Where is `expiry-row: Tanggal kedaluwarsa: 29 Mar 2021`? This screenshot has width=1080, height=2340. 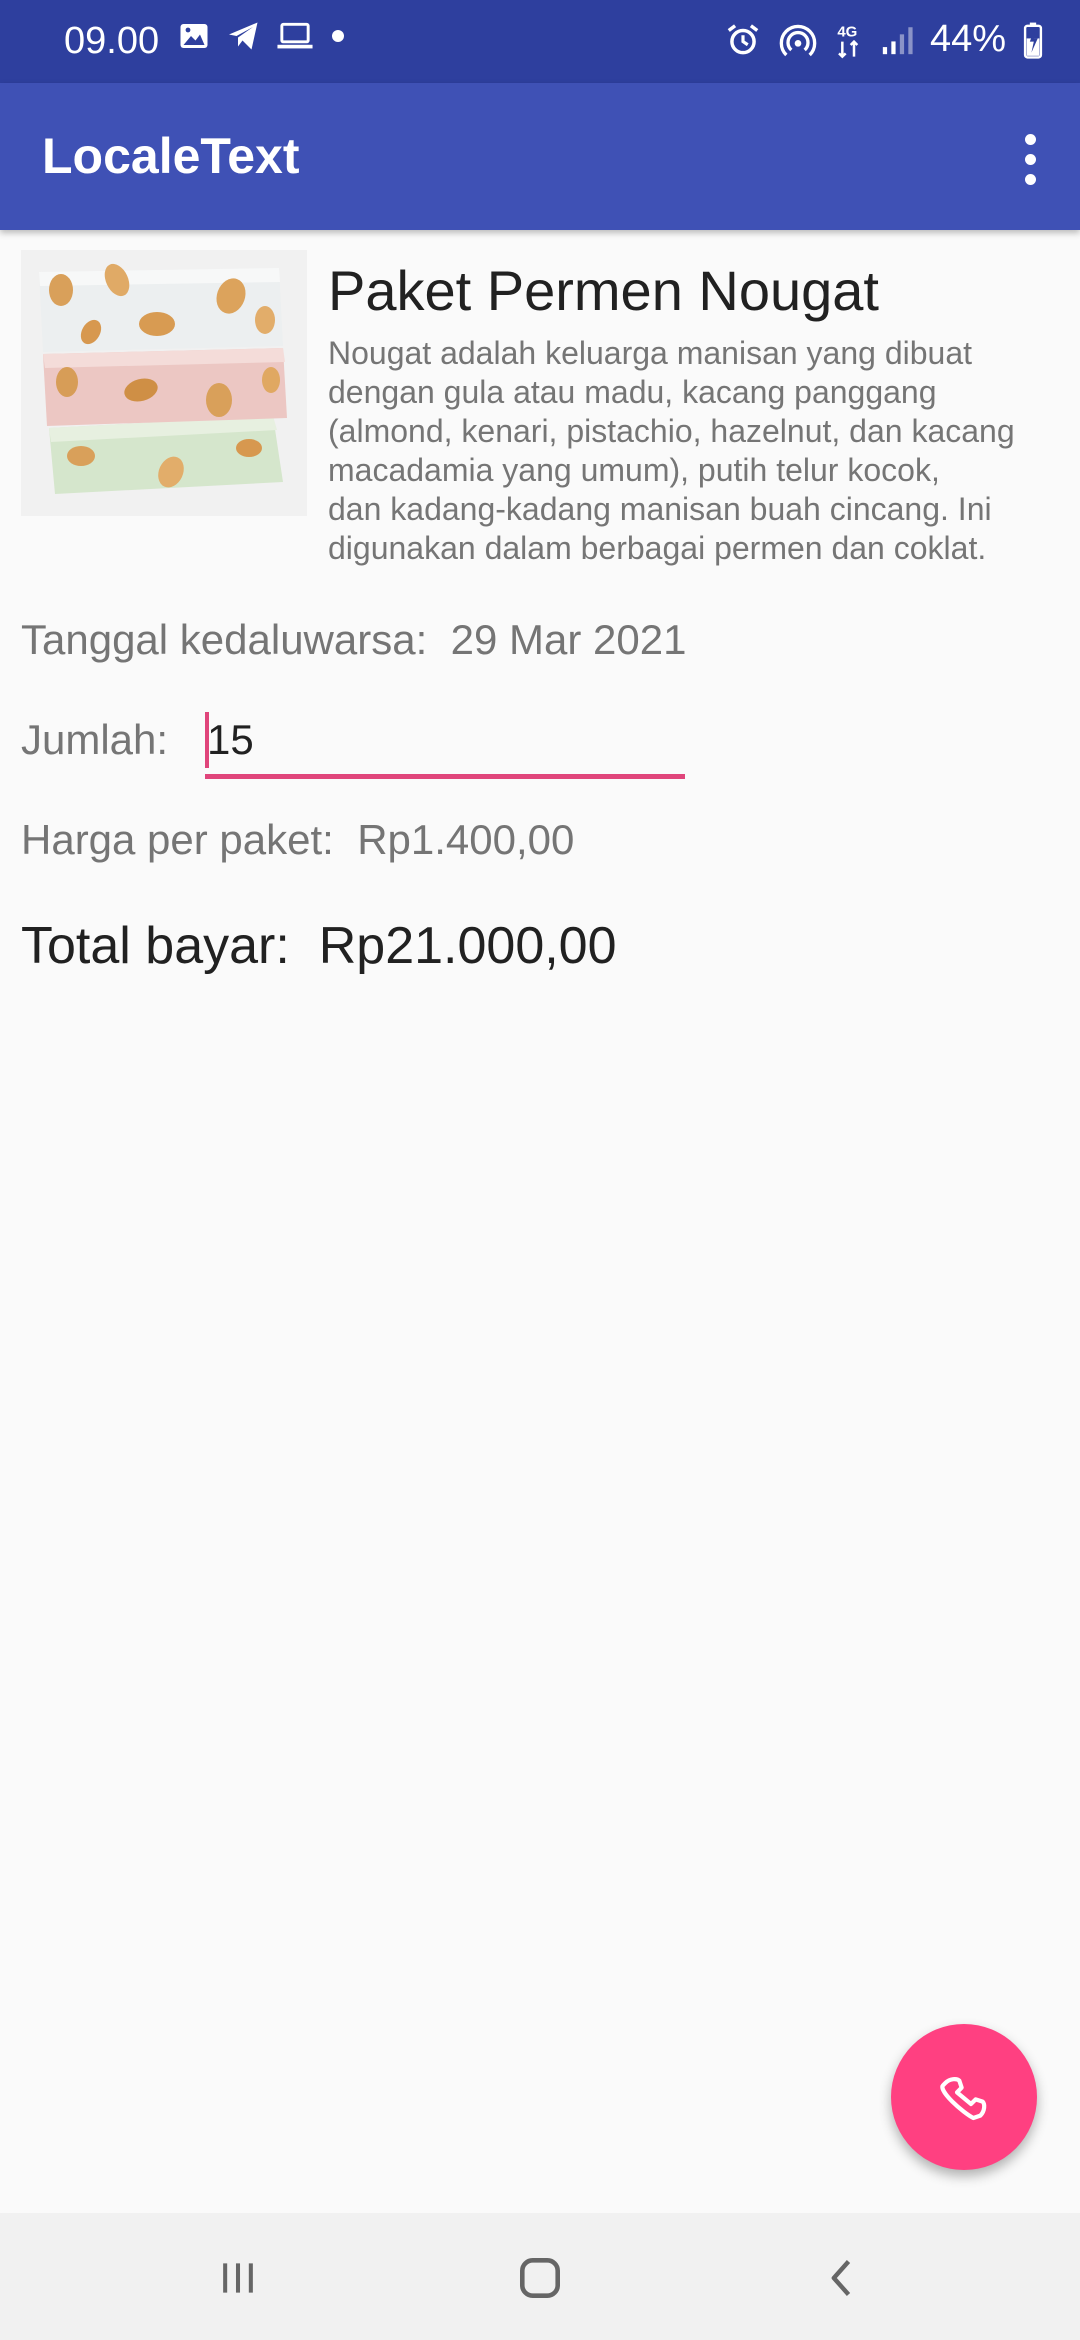 expiry-row: Tanggal kedaluwarsa: 29 Mar 2021 is located at coordinates (353, 640).